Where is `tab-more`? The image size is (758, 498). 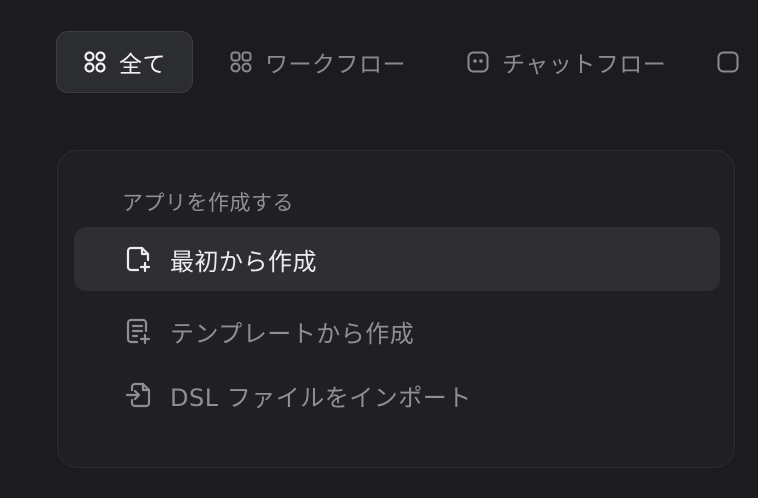
tab-more is located at coordinates (728, 62).